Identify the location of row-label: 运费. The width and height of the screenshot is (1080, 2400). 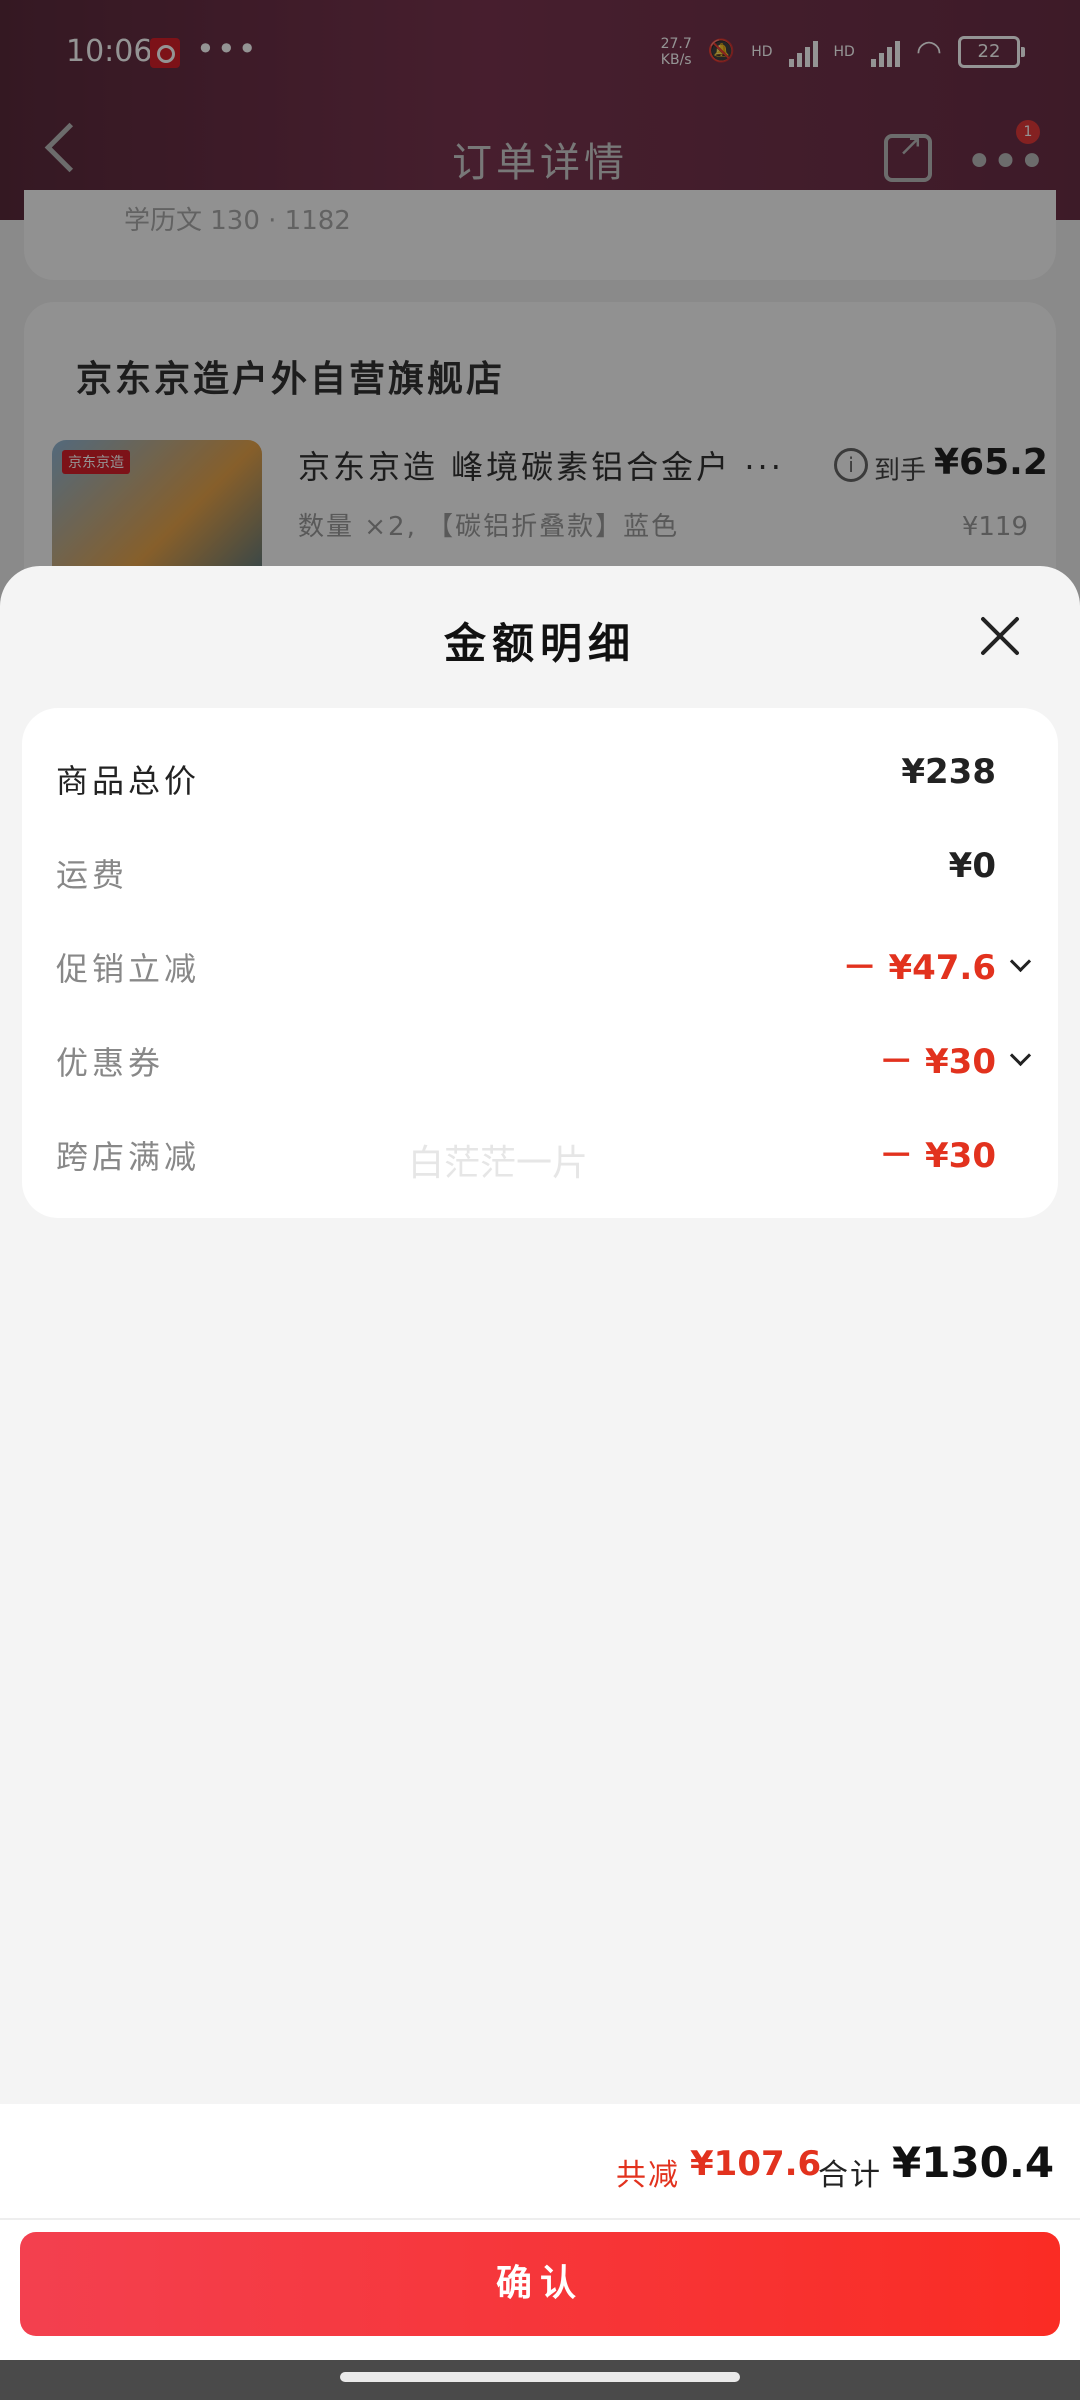
(92, 875).